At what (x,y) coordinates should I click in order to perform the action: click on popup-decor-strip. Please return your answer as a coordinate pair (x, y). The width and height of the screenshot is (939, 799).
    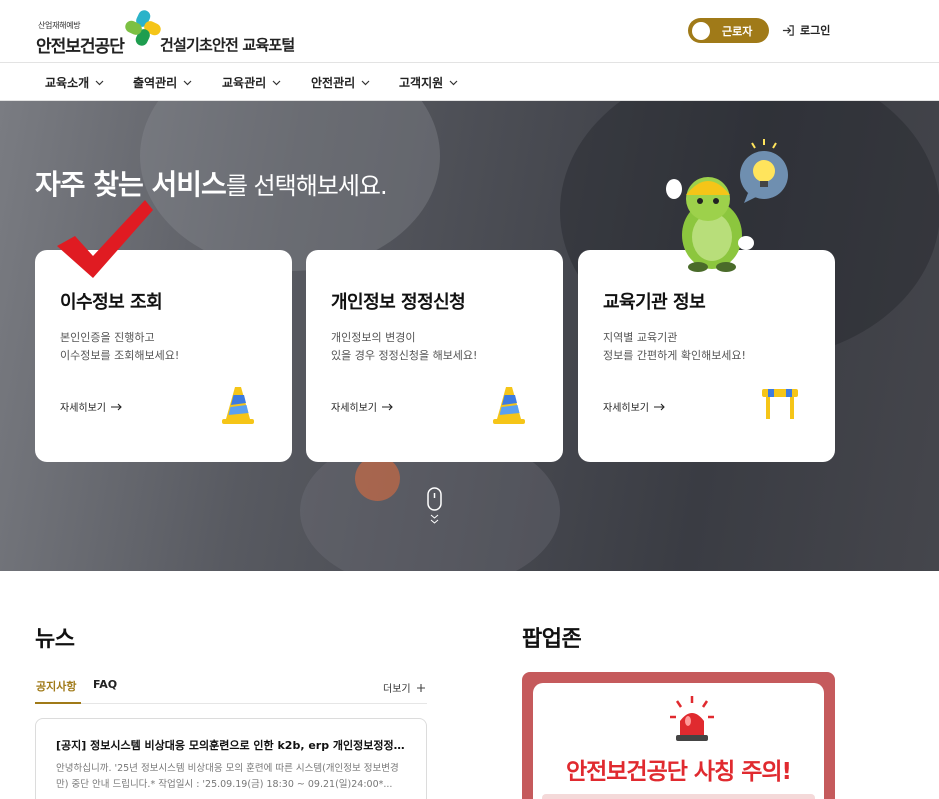
    Looking at the image, I should click on (678, 796).